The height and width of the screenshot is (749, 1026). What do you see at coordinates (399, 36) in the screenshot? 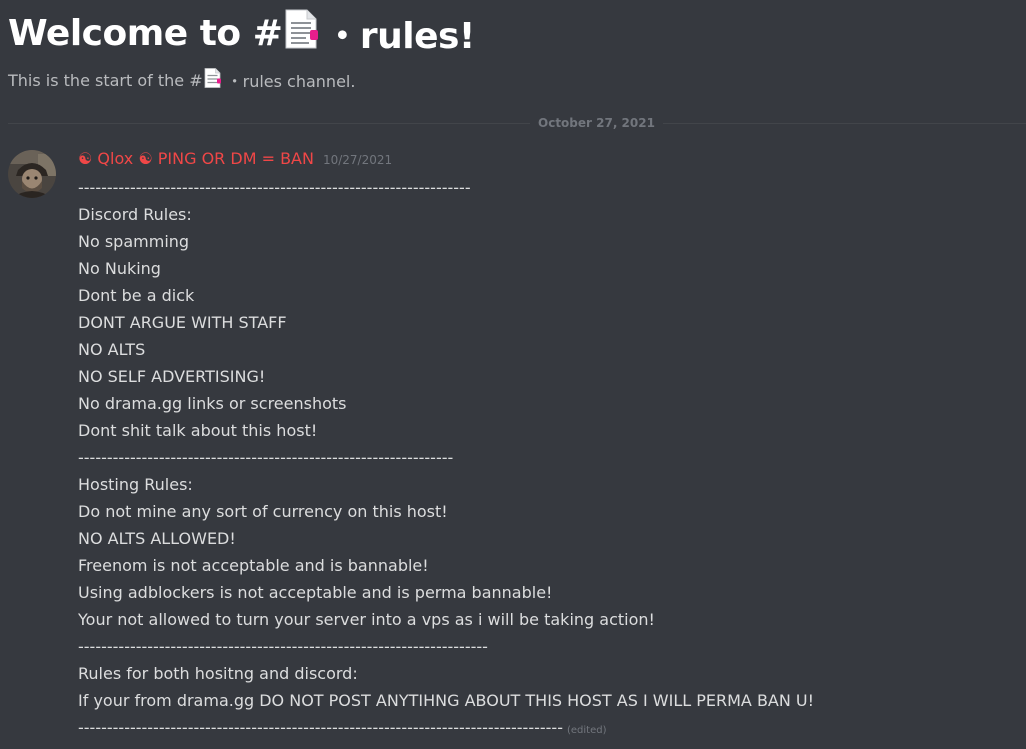
I see `channel-name: ・rules!` at bounding box center [399, 36].